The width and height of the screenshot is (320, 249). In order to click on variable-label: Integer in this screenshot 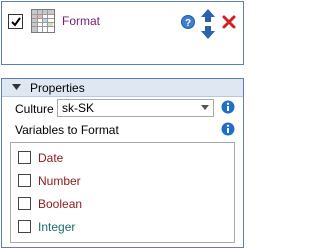, I will do `click(57, 227)`.